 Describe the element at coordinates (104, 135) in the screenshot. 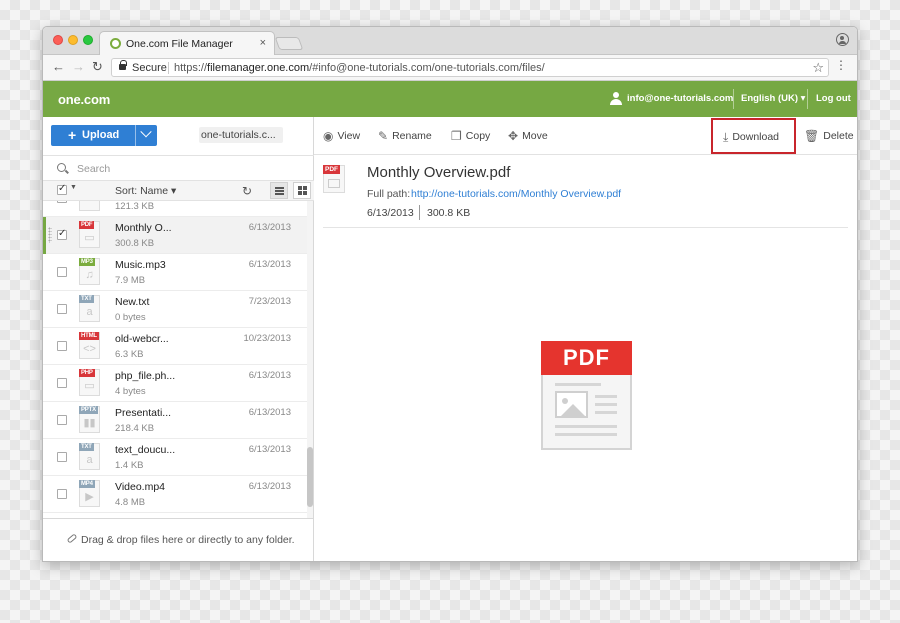

I see `upload-button: + Upload` at that location.